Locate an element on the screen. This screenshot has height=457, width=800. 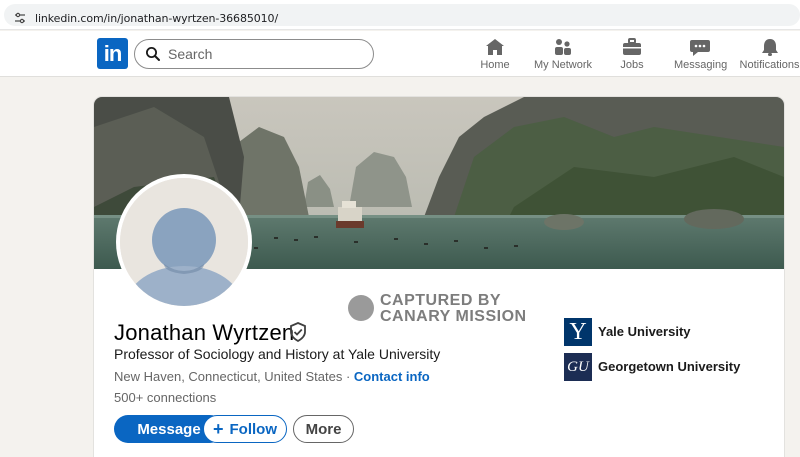
watermark-logo-icon is located at coordinates (361, 308).